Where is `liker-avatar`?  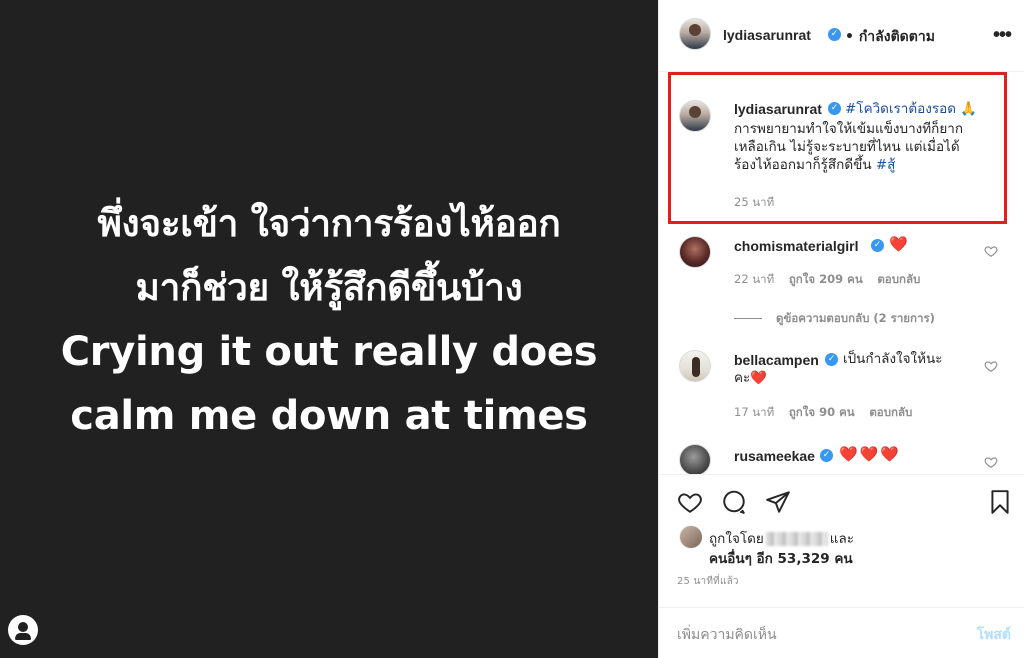
liker-avatar is located at coordinates (691, 537).